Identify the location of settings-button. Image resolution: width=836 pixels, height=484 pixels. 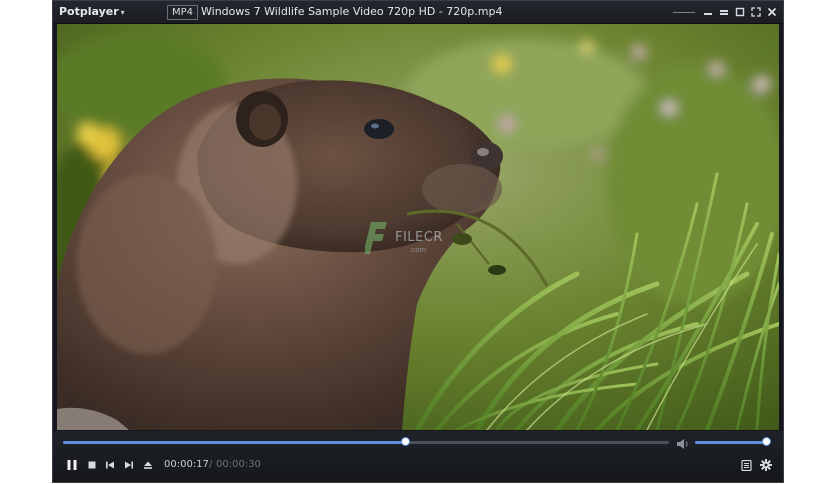
(766, 465).